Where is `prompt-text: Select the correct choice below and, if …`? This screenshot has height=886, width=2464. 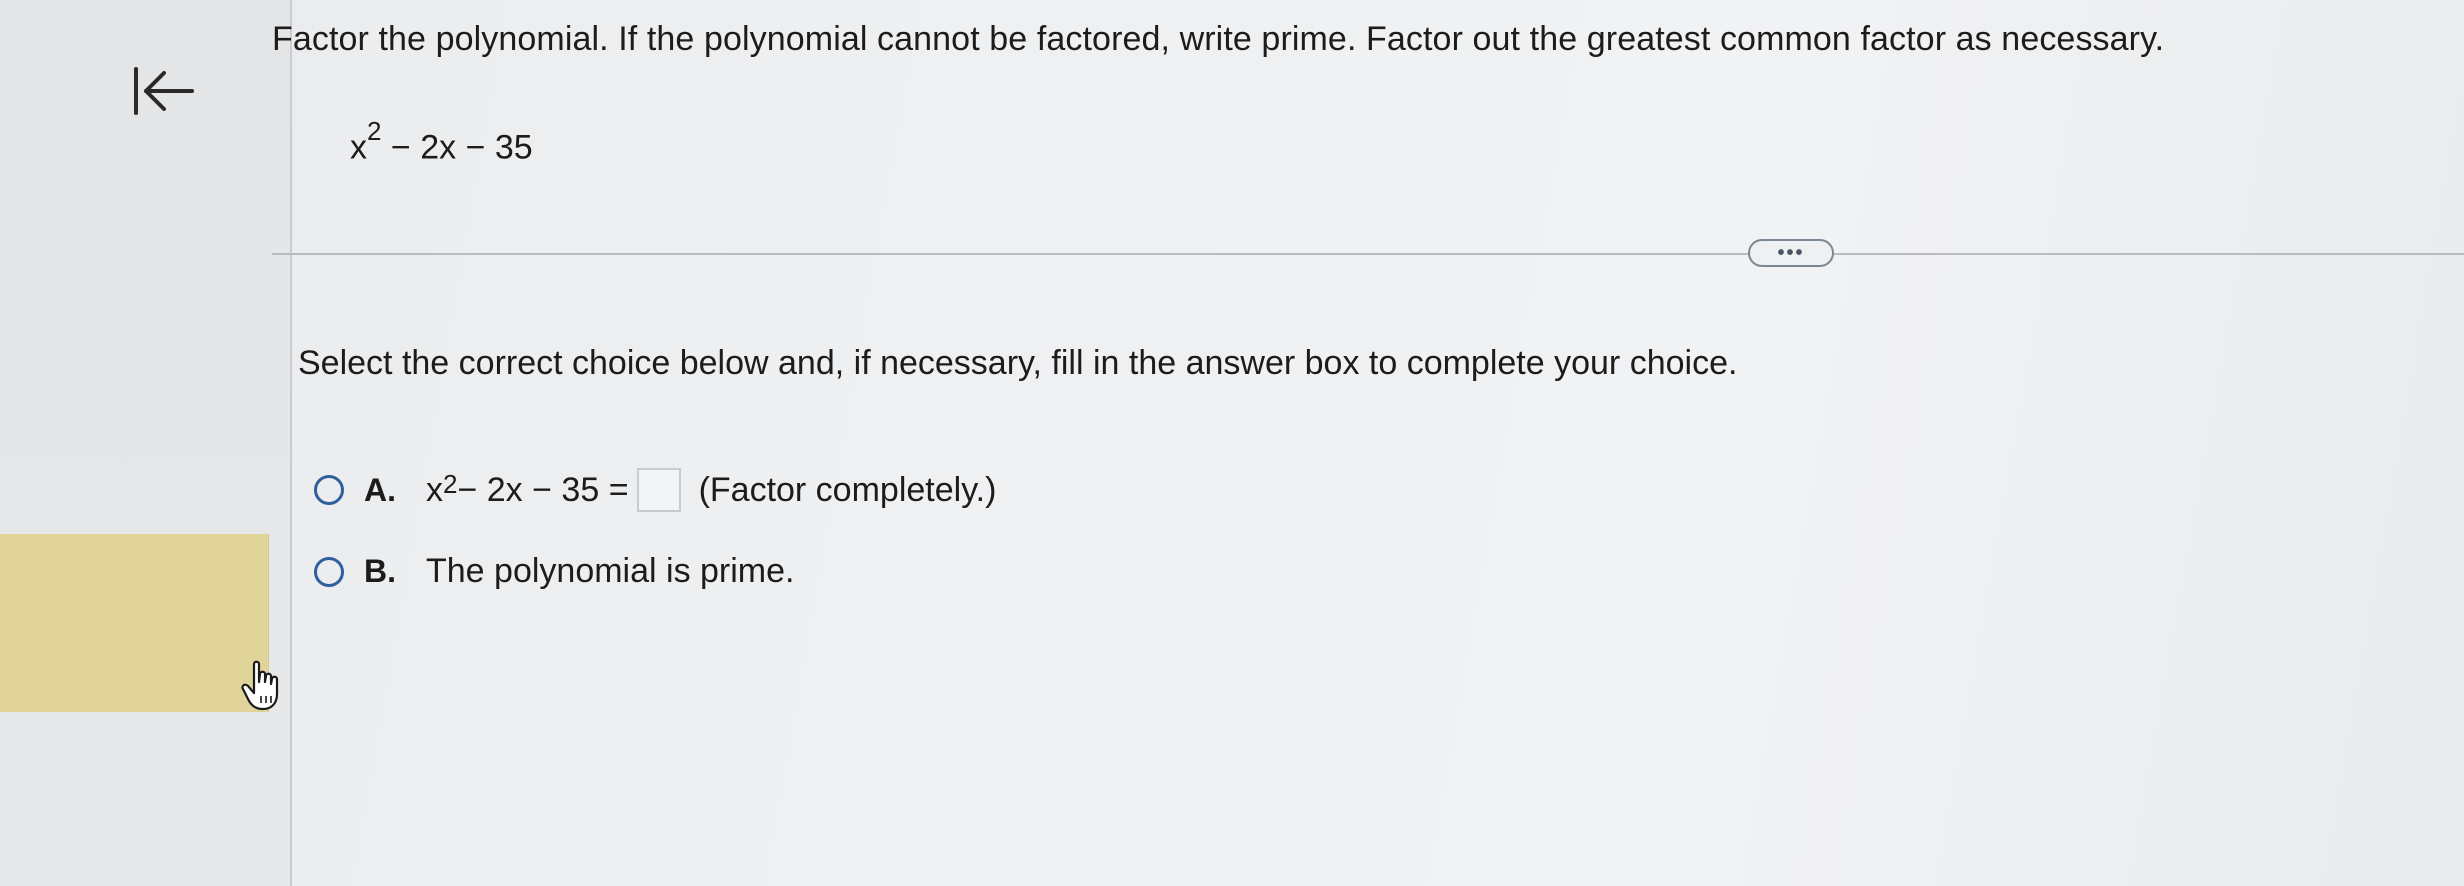
prompt-text: Select the correct choice below and, if … is located at coordinates (1018, 363).